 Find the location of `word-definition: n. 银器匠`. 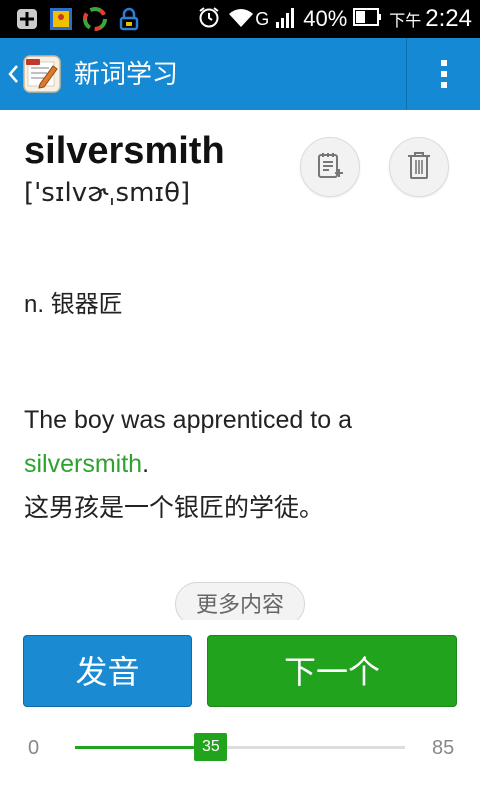

word-definition: n. 银器匠 is located at coordinates (73, 304).